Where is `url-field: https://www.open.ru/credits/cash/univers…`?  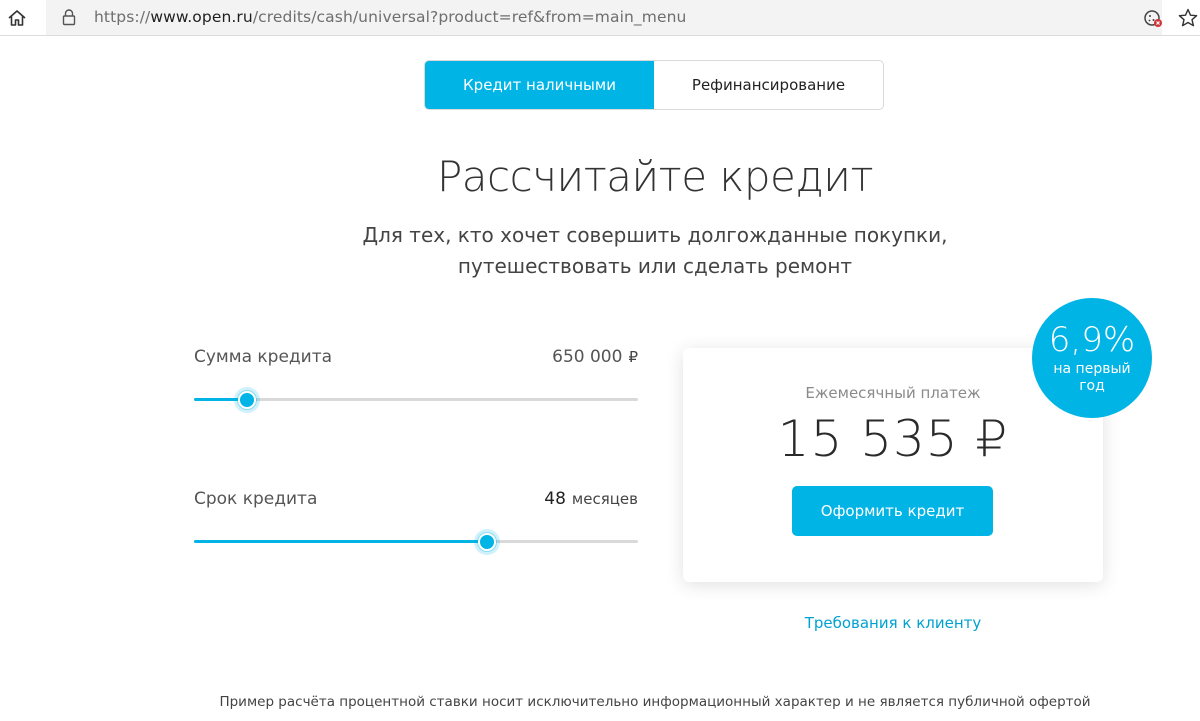 url-field: https://www.open.ru/credits/cash/univers… is located at coordinates (604, 17).